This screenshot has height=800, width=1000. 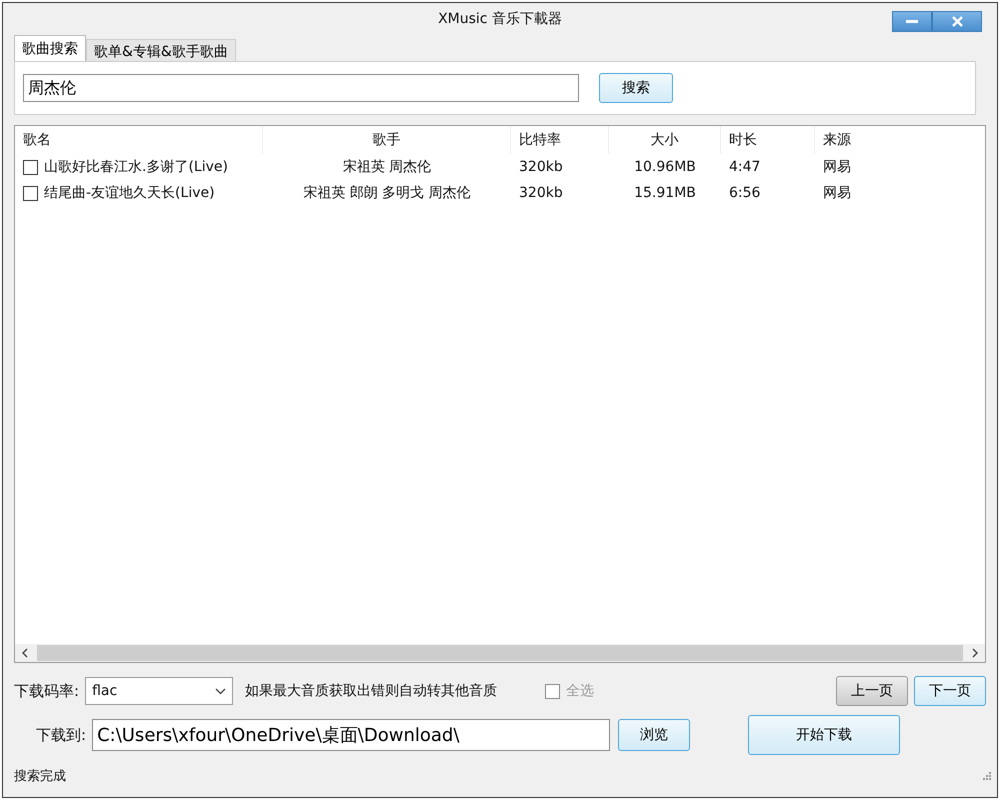 I want to click on close-icon, so click(x=957, y=21).